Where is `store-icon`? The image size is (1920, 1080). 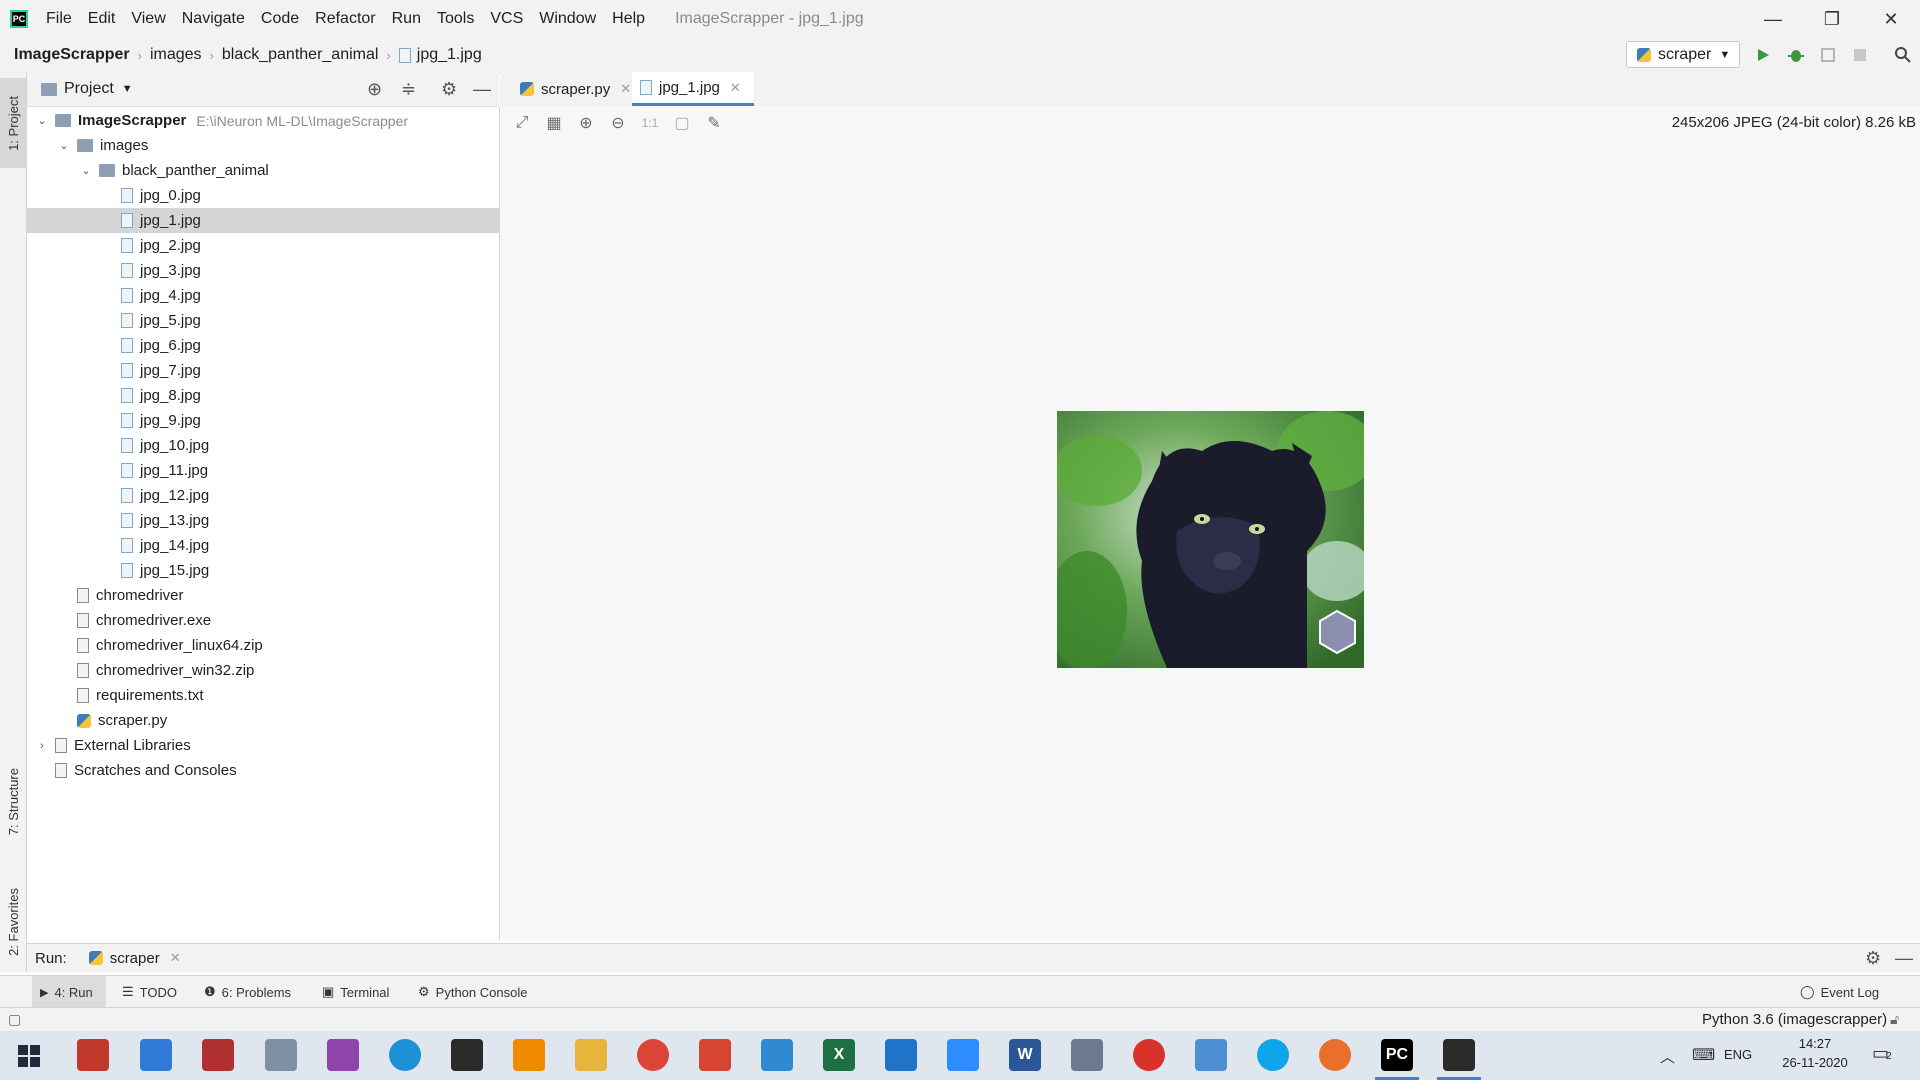 store-icon is located at coordinates (901, 1055).